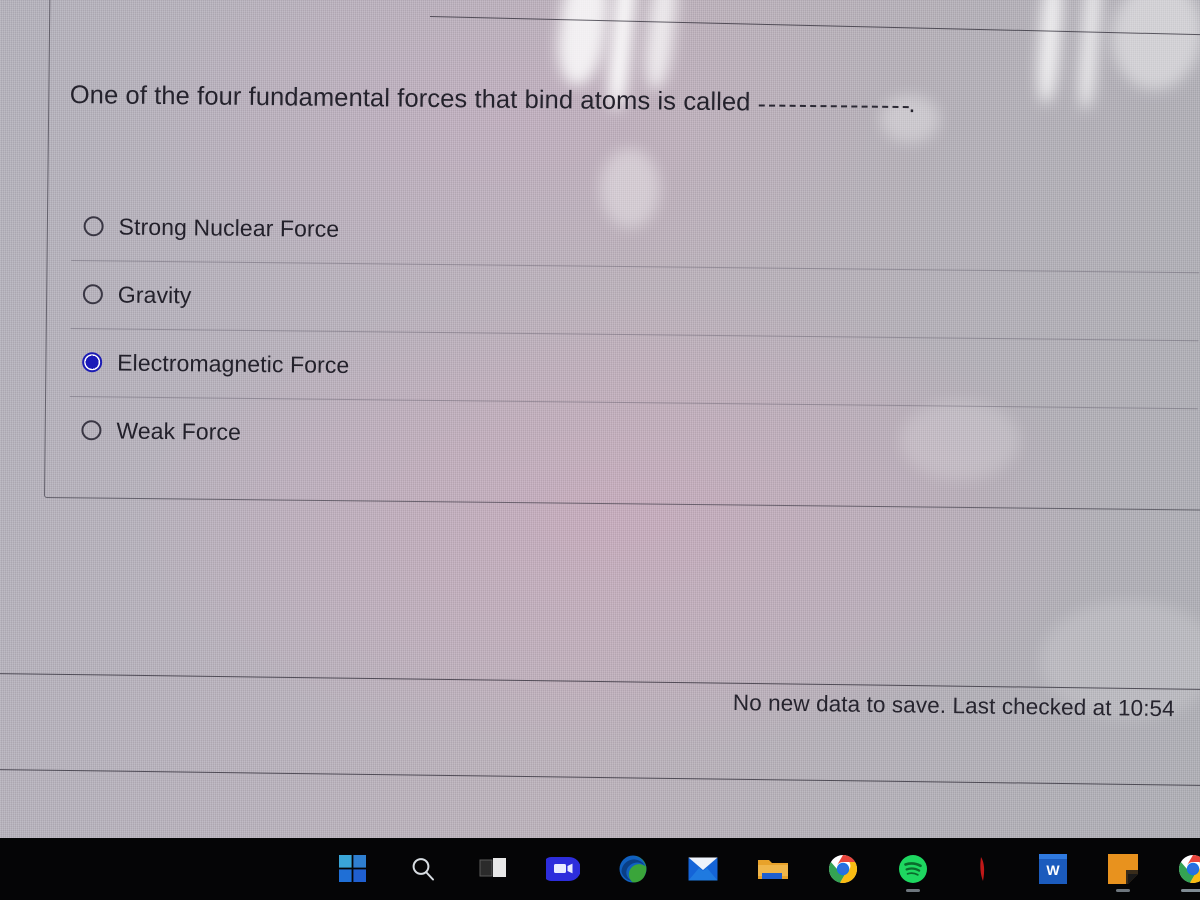  I want to click on svg-text: W, so click(1053, 870).